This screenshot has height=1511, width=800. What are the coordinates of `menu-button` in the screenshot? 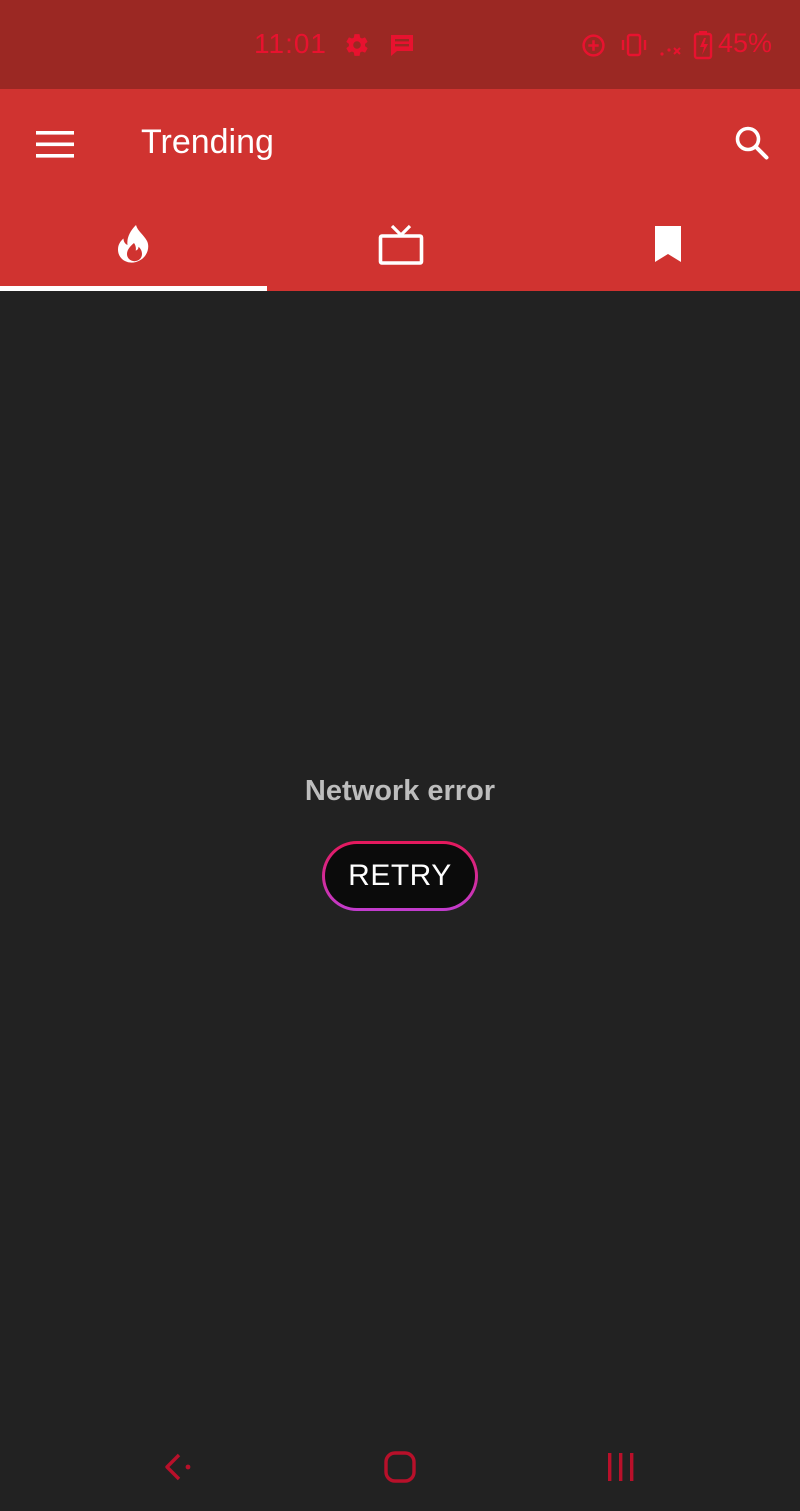 It's located at (54, 143).